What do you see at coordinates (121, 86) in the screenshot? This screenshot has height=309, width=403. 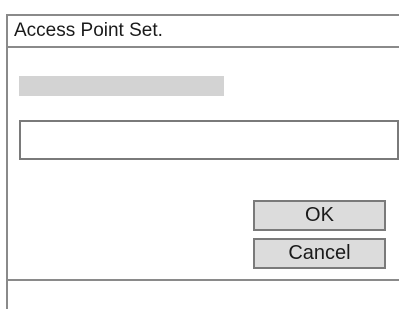 I see `field-label-placeholder` at bounding box center [121, 86].